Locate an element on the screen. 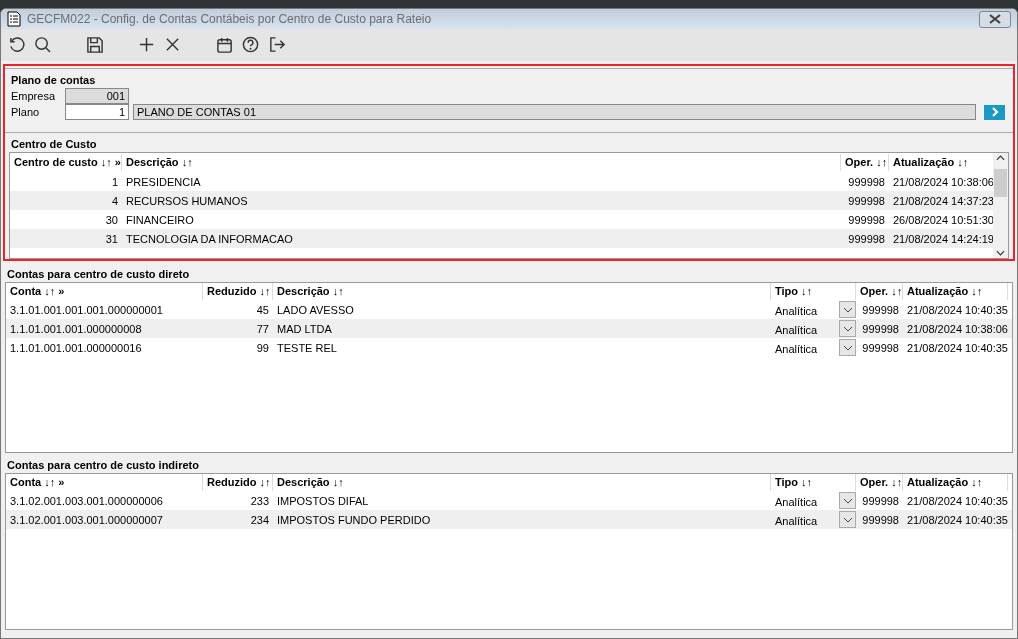 Image resolution: width=1018 pixels, height=639 pixels. table-cell-text: LADO AVESSO is located at coordinates (315, 309).